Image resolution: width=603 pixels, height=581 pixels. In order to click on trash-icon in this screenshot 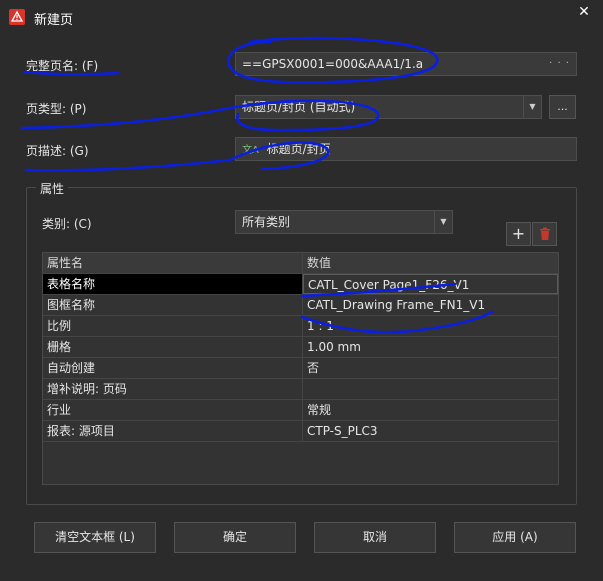, I will do `click(544, 233)`.